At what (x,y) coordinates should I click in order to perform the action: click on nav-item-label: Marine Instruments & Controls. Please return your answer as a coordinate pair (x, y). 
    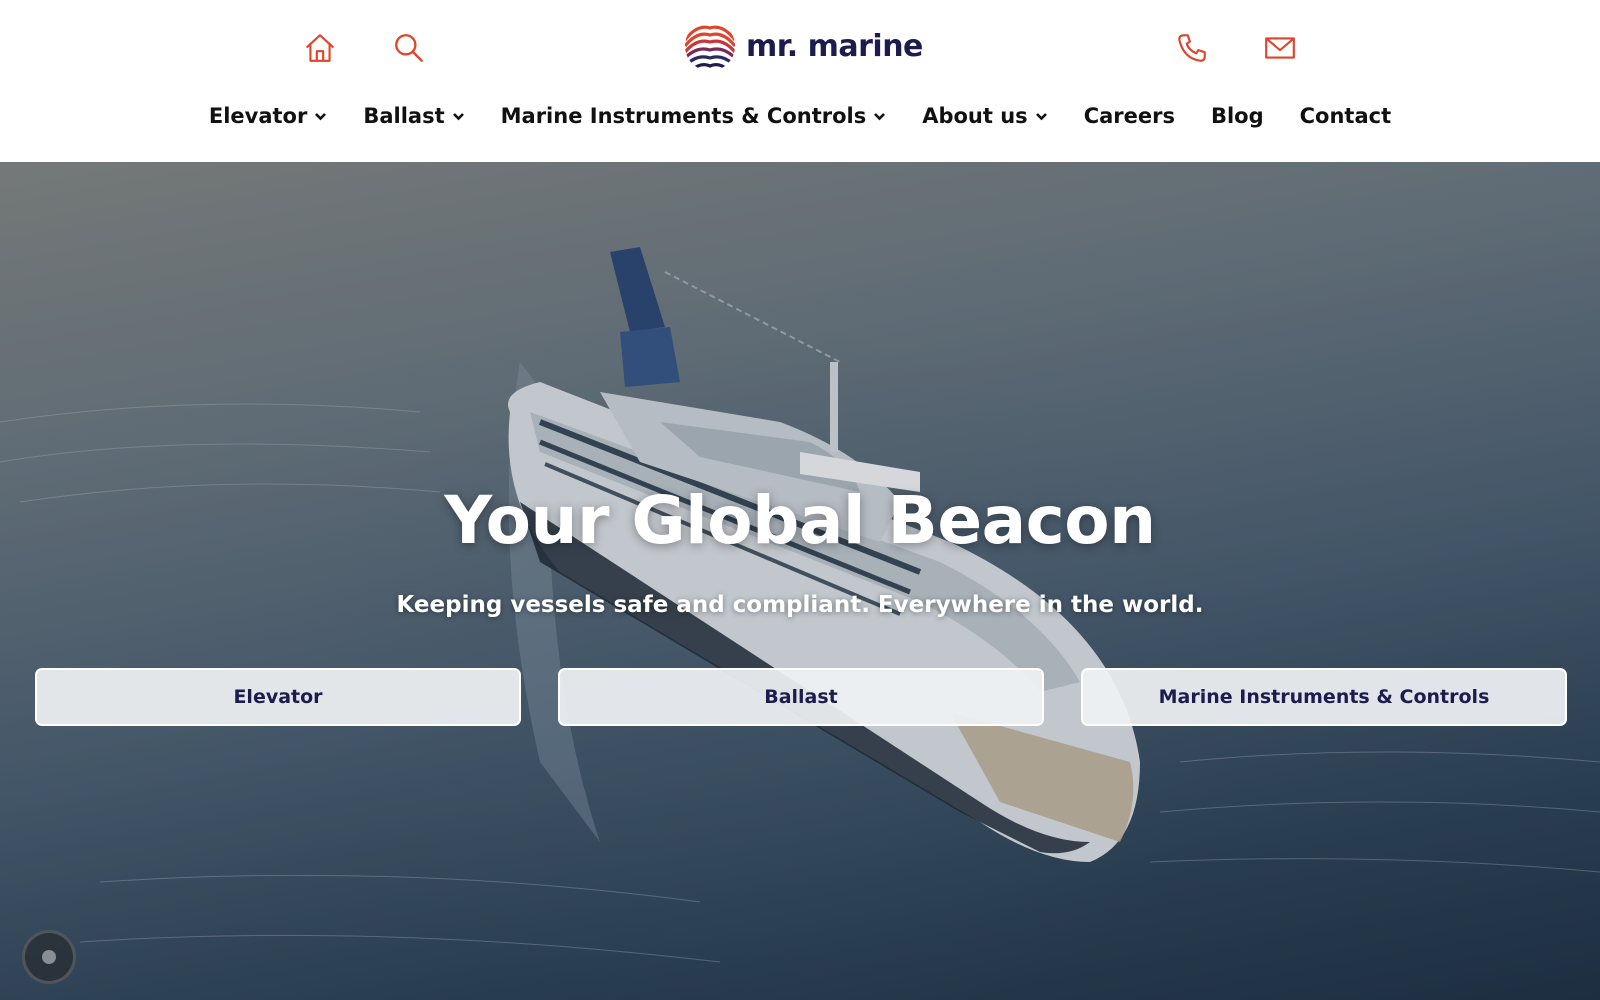
    Looking at the image, I should click on (683, 116).